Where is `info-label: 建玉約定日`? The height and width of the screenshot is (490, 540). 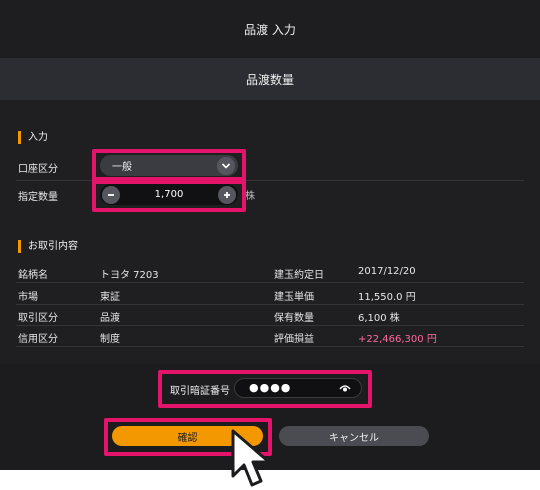
info-label: 建玉約定日 is located at coordinates (299, 275).